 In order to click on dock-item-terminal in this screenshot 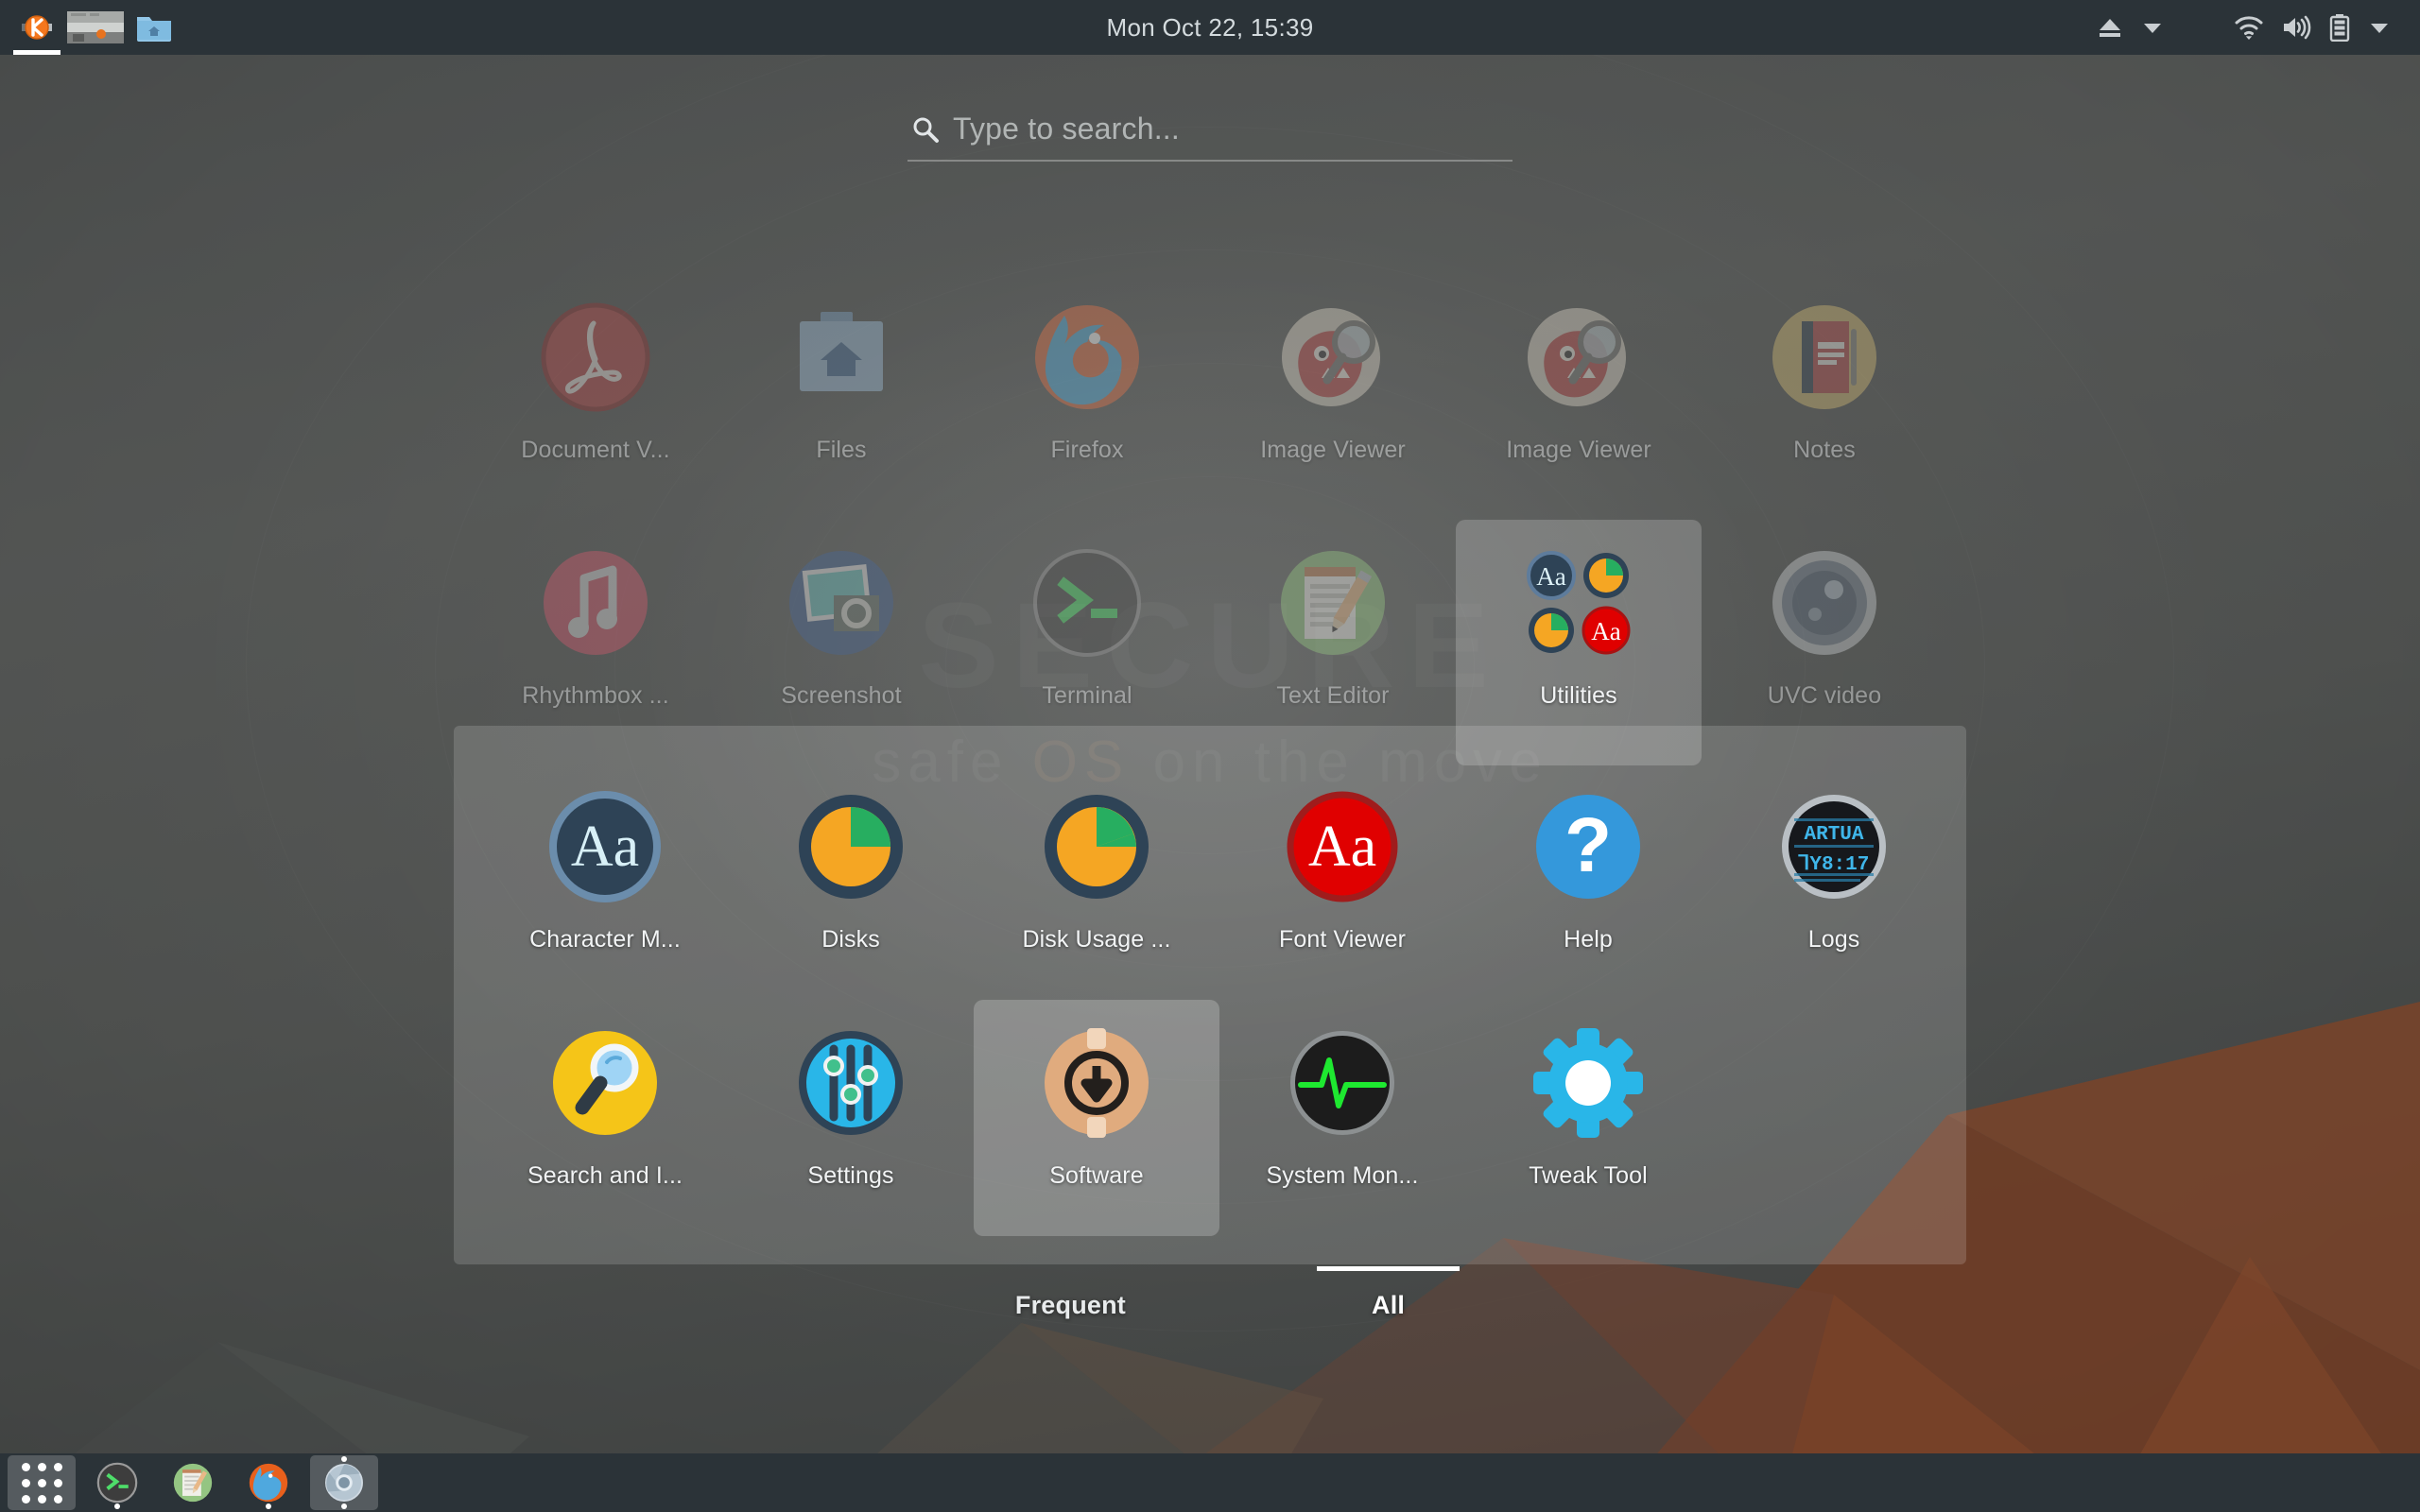, I will do `click(117, 1482)`.